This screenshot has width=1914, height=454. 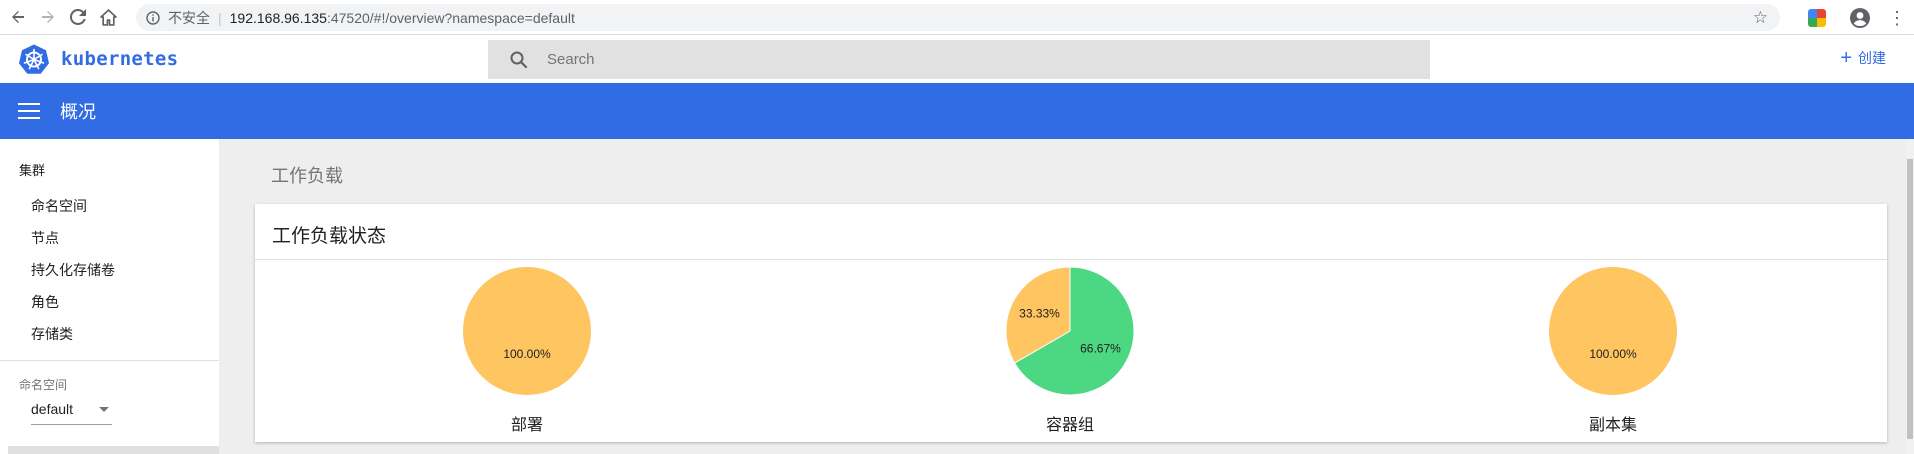 What do you see at coordinates (1872, 58) in the screenshot?
I see `create-label: 创建` at bounding box center [1872, 58].